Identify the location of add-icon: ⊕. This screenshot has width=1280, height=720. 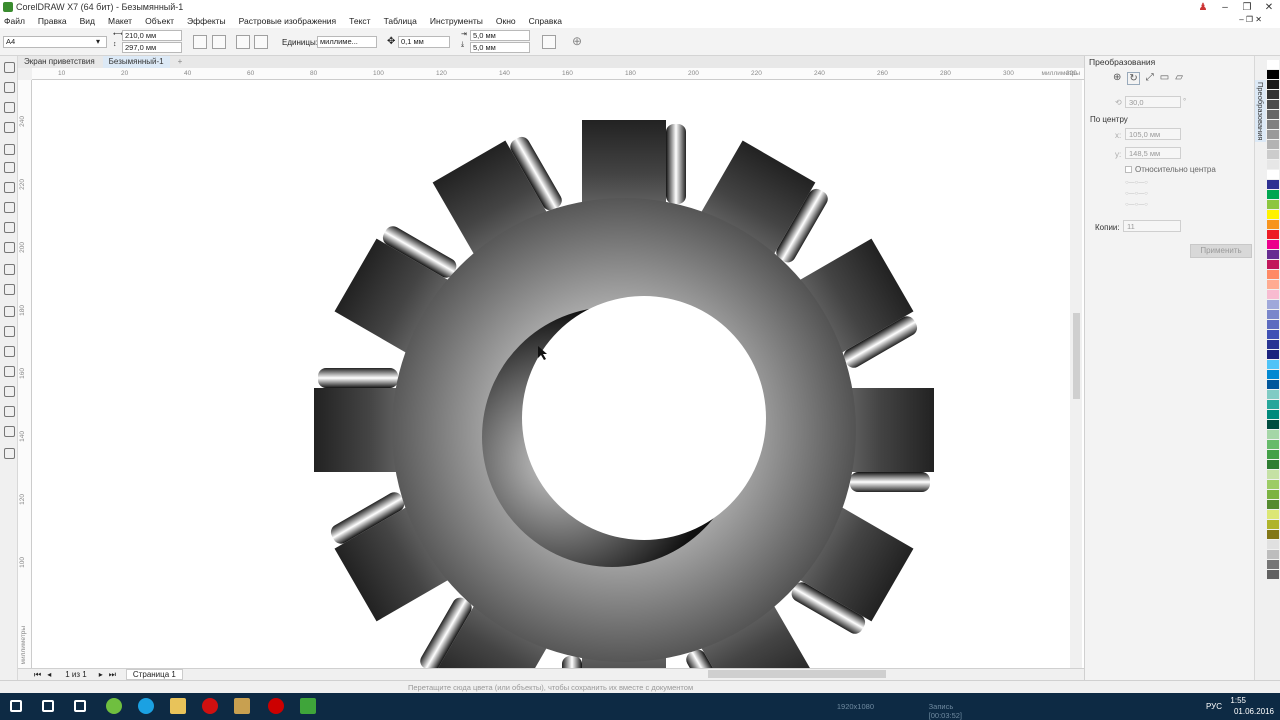
(577, 41).